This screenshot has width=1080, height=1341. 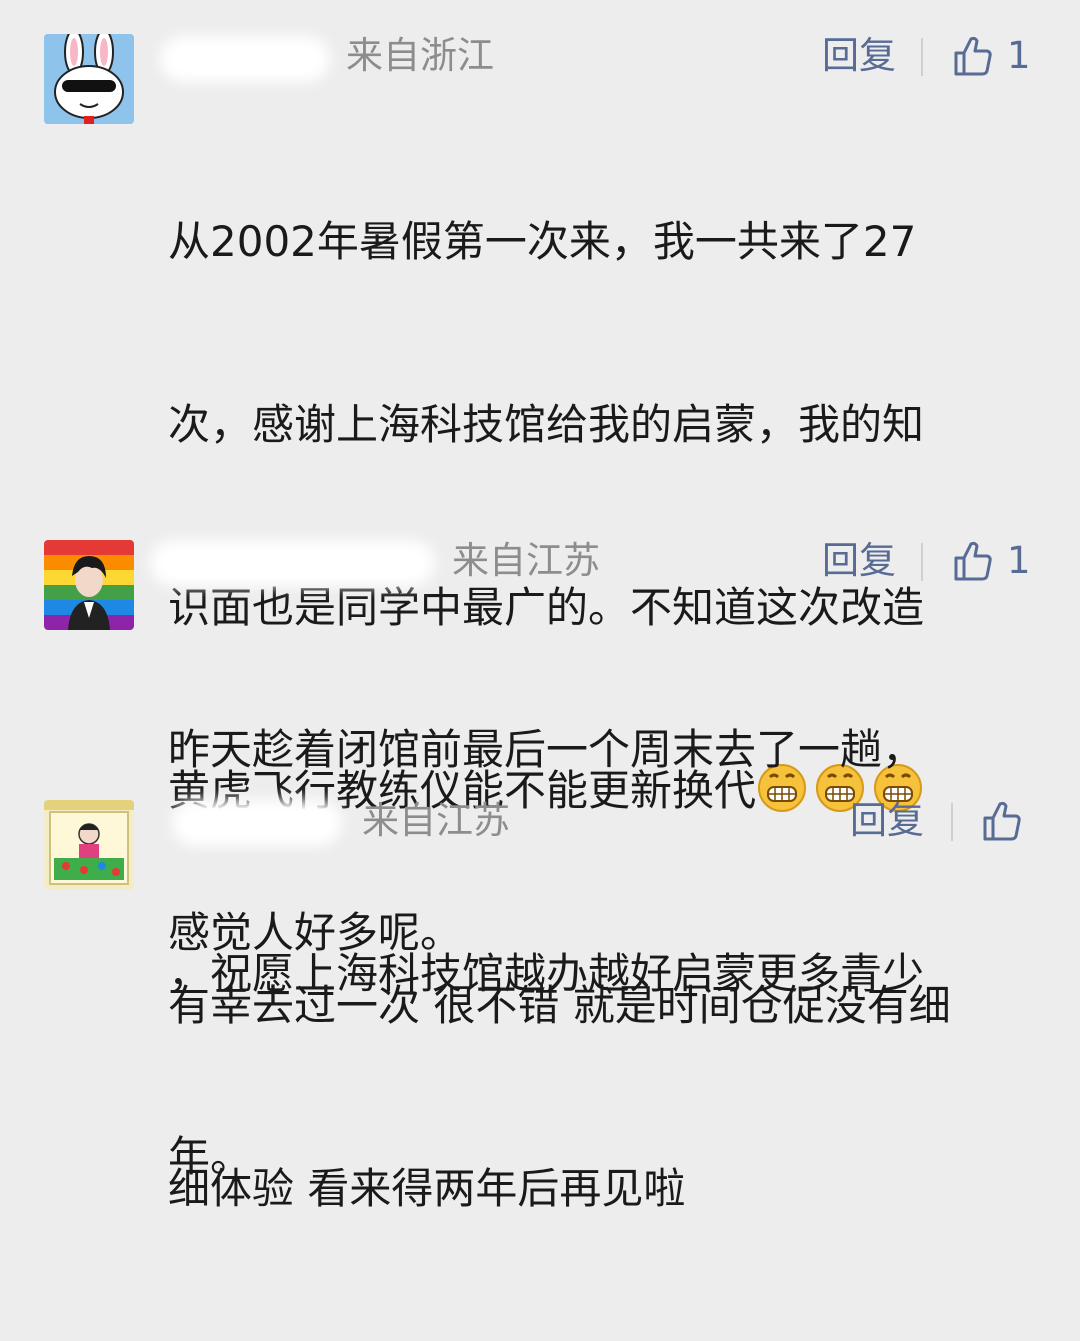 What do you see at coordinates (559, 1005) in the screenshot?
I see `text-line: 有幸去过一次 很不错 就是时间仓促没有细` at bounding box center [559, 1005].